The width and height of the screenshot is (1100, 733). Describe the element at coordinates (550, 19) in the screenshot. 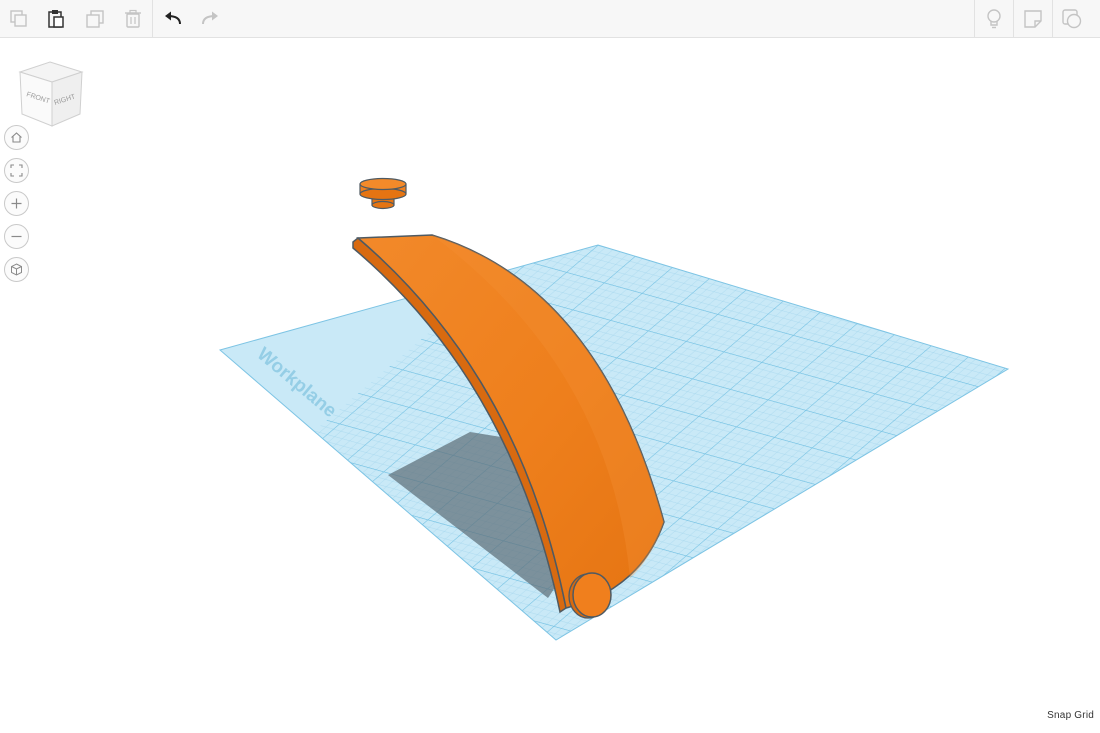

I see `top-toolbar` at that location.